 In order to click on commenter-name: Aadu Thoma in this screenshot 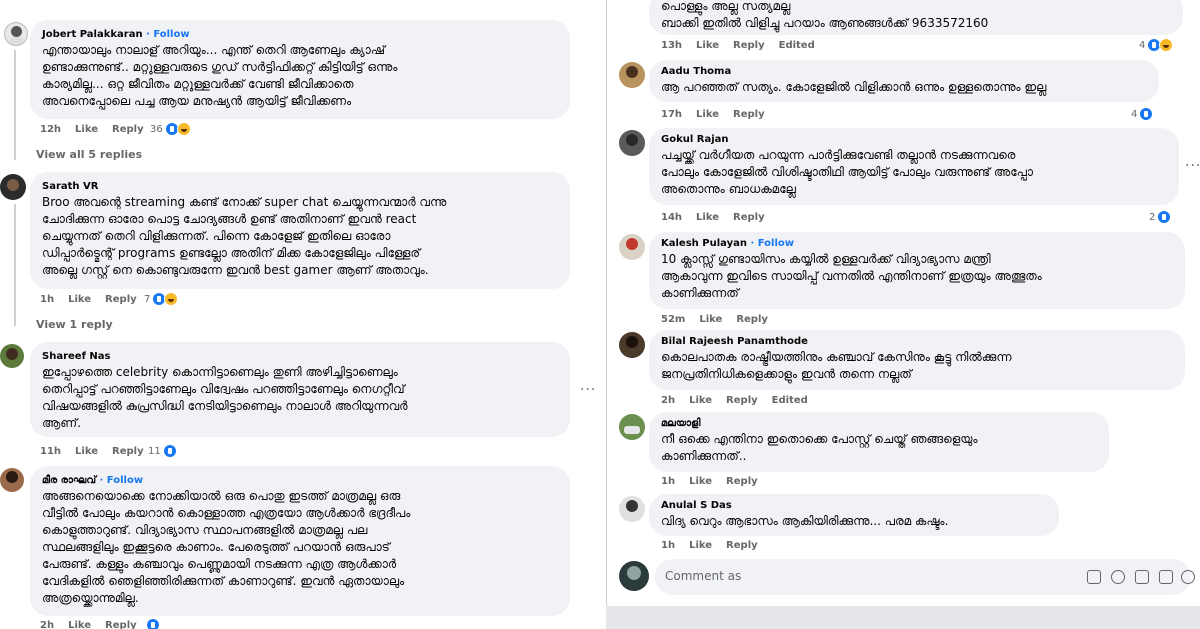, I will do `click(696, 71)`.